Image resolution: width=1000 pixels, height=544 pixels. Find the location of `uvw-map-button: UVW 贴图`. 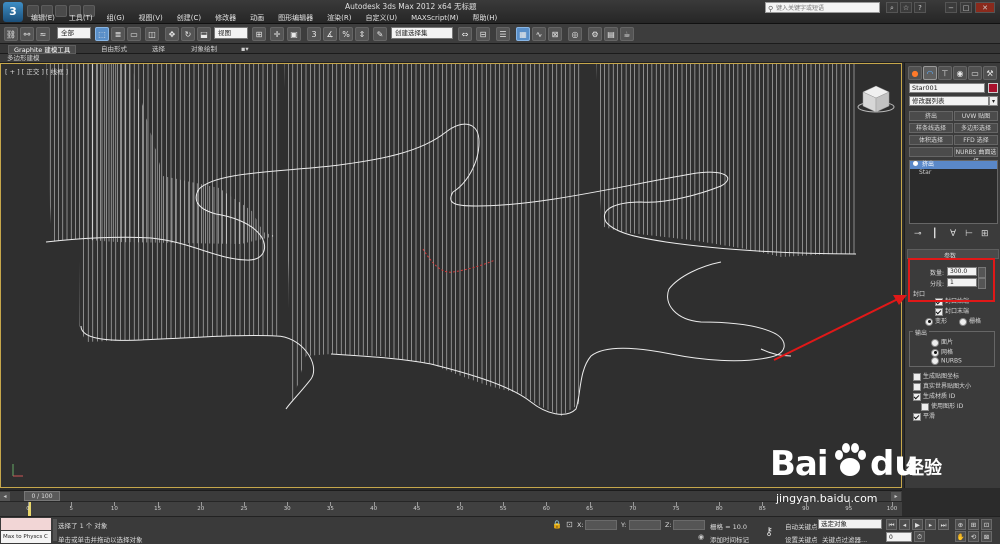

uvw-map-button: UVW 贴图 is located at coordinates (976, 116).